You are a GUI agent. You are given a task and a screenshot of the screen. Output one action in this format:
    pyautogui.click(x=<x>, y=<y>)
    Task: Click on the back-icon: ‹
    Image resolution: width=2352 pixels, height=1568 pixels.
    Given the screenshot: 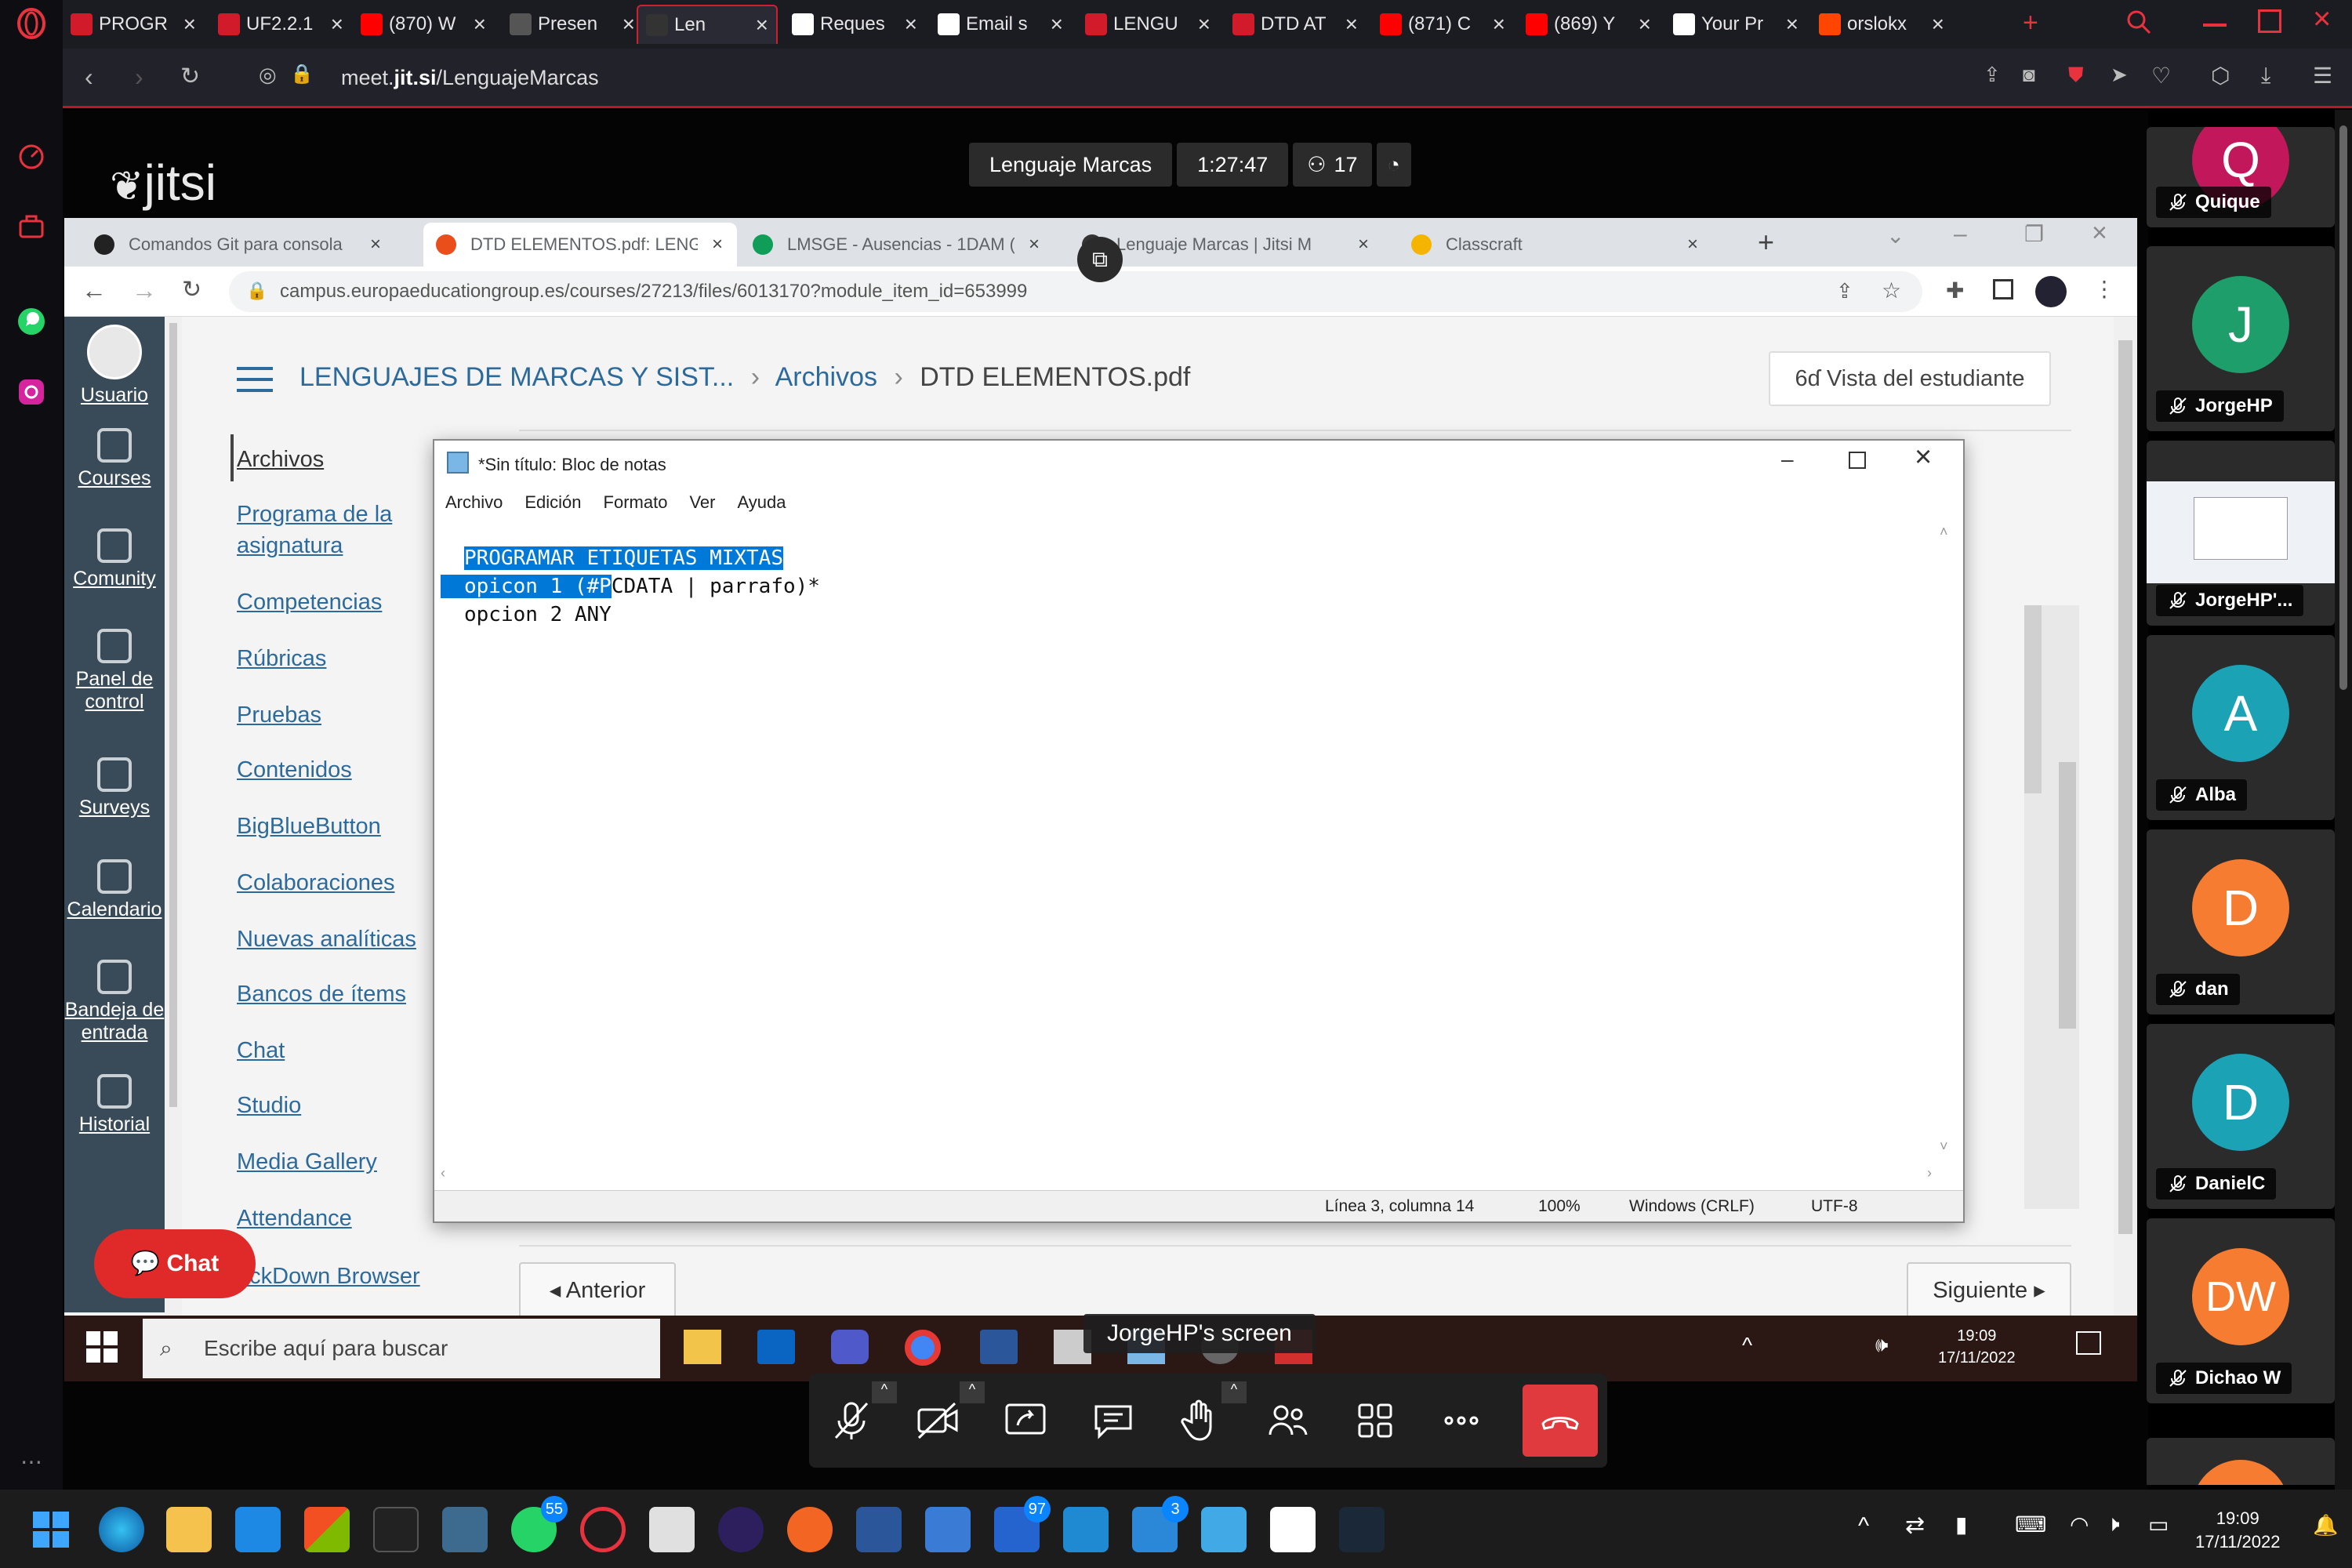 What is the action you would take?
    pyautogui.click(x=89, y=77)
    